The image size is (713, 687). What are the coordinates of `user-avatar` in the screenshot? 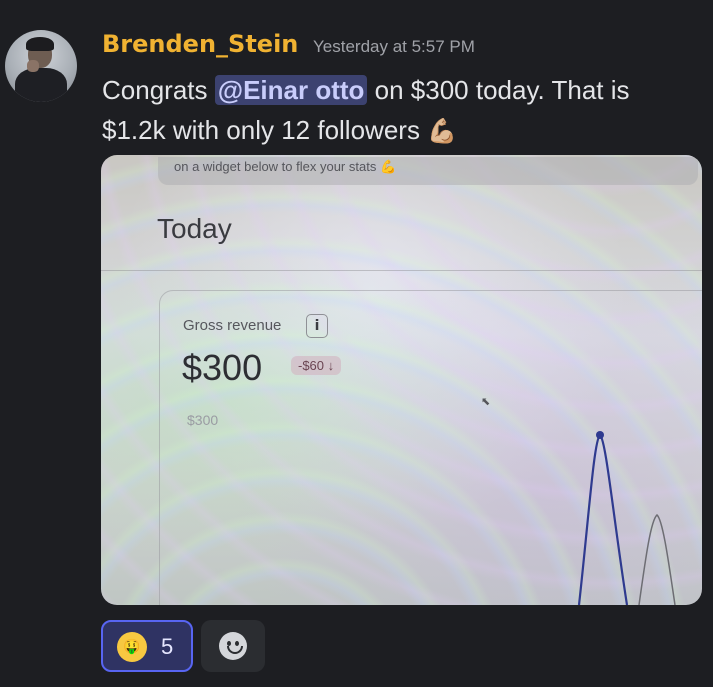 It's located at (41, 66).